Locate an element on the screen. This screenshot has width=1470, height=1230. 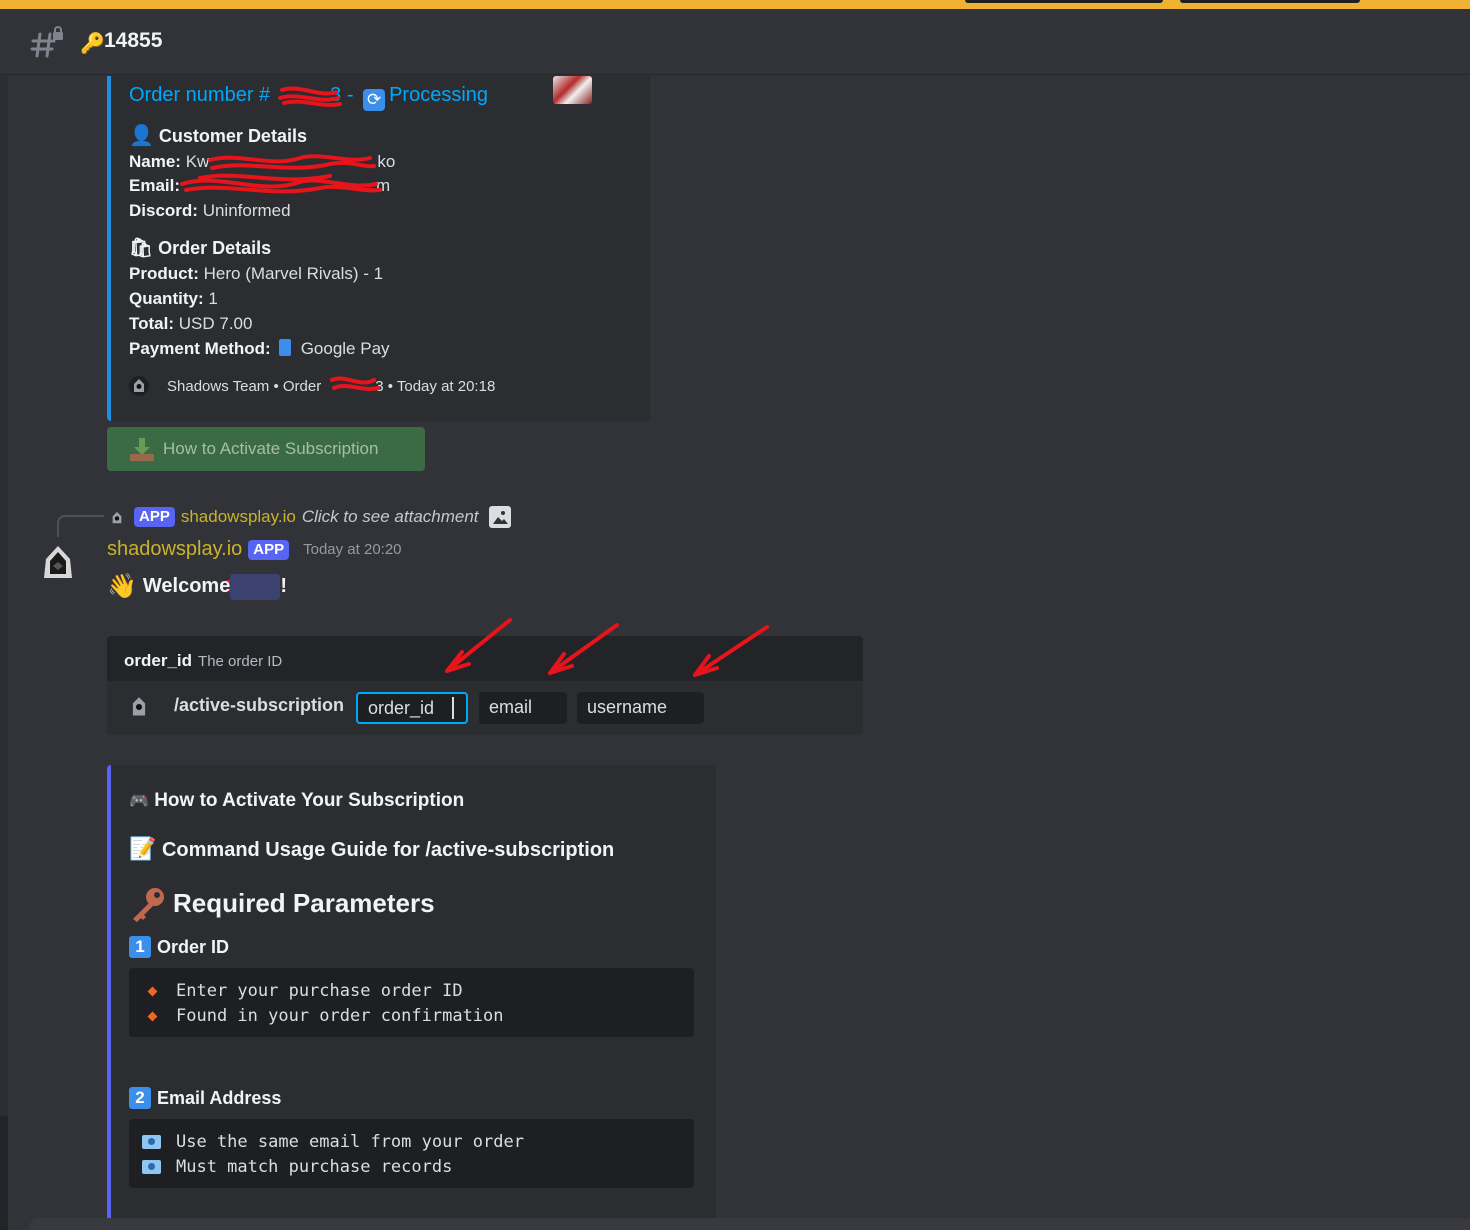
keycap-2-icon: 2 is located at coordinates (140, 1098).